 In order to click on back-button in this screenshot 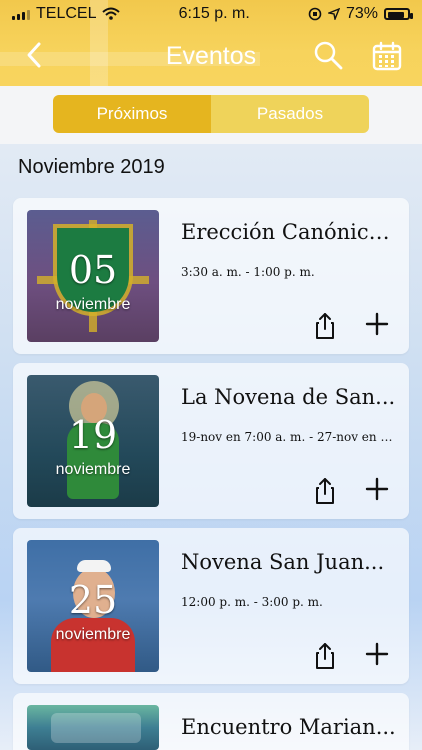, I will do `click(35, 55)`.